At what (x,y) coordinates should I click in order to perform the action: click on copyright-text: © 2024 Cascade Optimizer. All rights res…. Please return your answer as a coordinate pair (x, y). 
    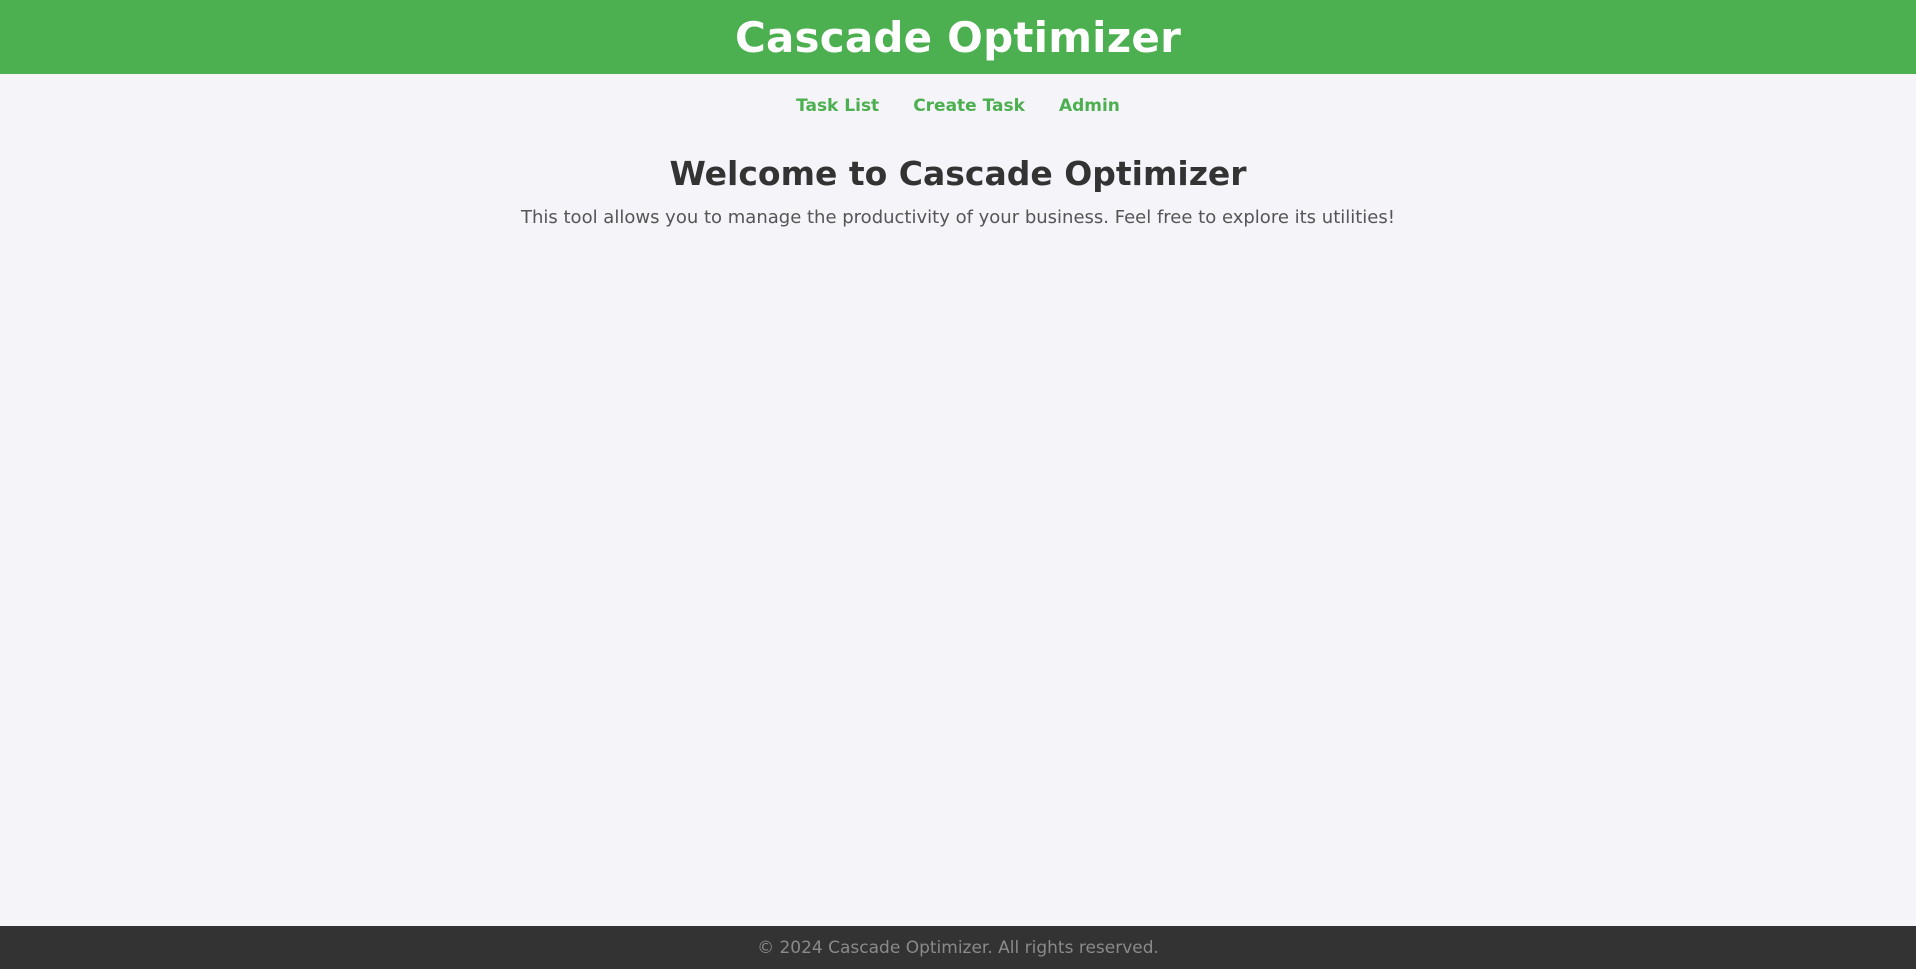
    Looking at the image, I should click on (958, 947).